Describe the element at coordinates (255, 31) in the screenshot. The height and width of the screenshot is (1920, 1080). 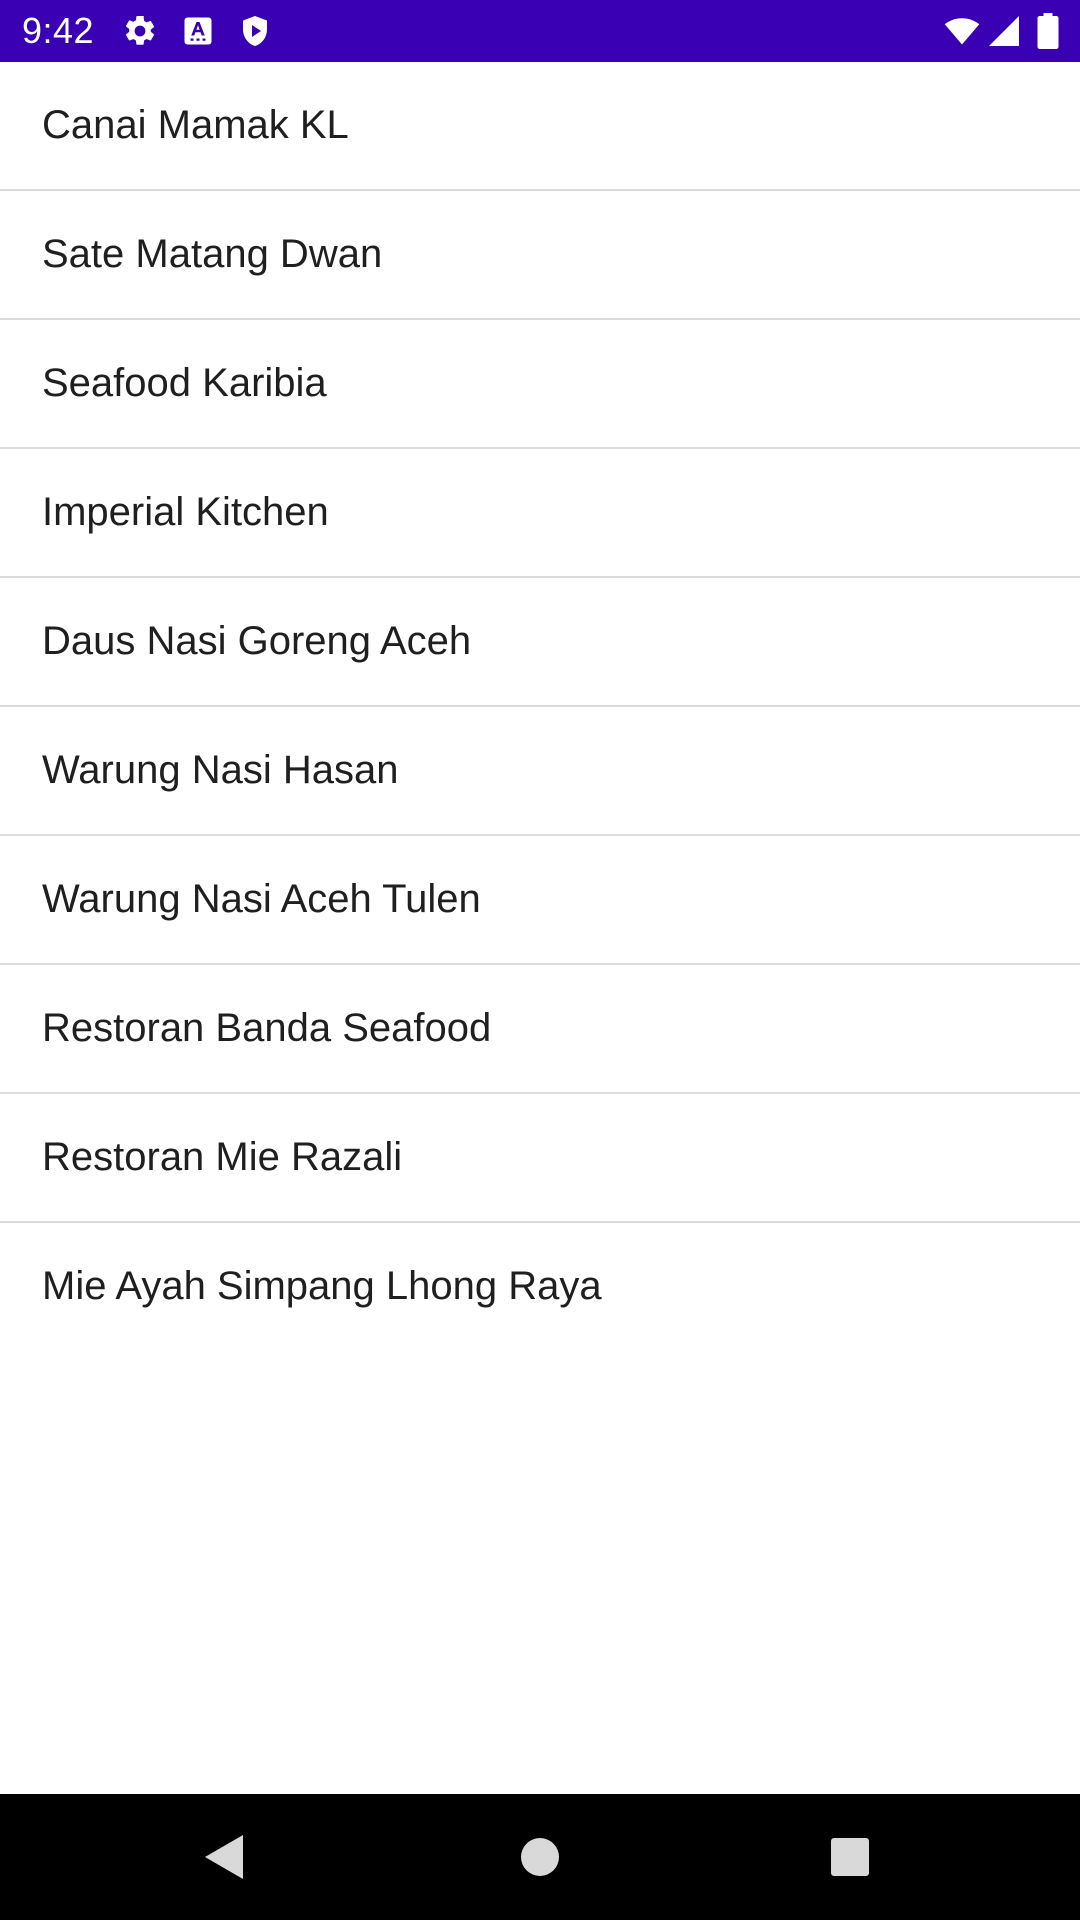
I see `shield-icon` at that location.